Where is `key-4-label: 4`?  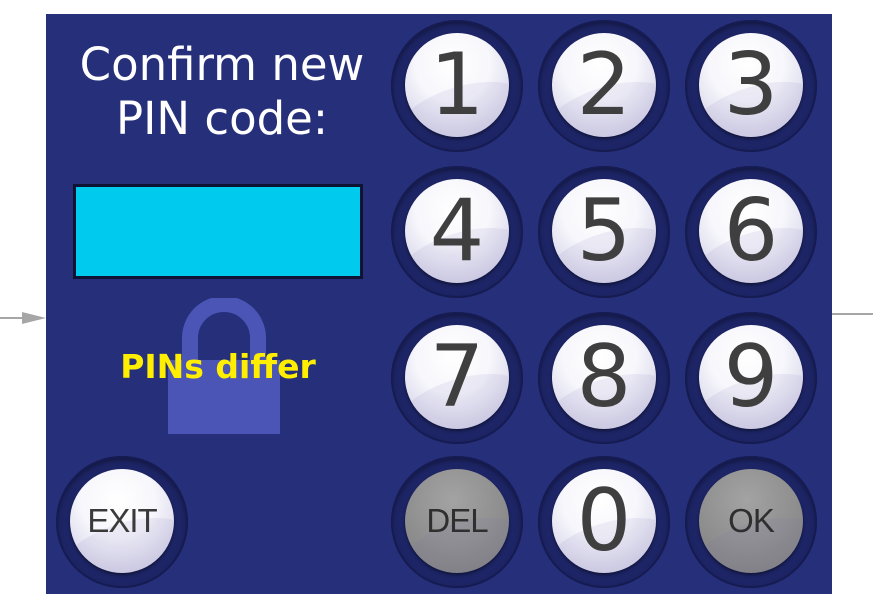 key-4-label: 4 is located at coordinates (457, 231).